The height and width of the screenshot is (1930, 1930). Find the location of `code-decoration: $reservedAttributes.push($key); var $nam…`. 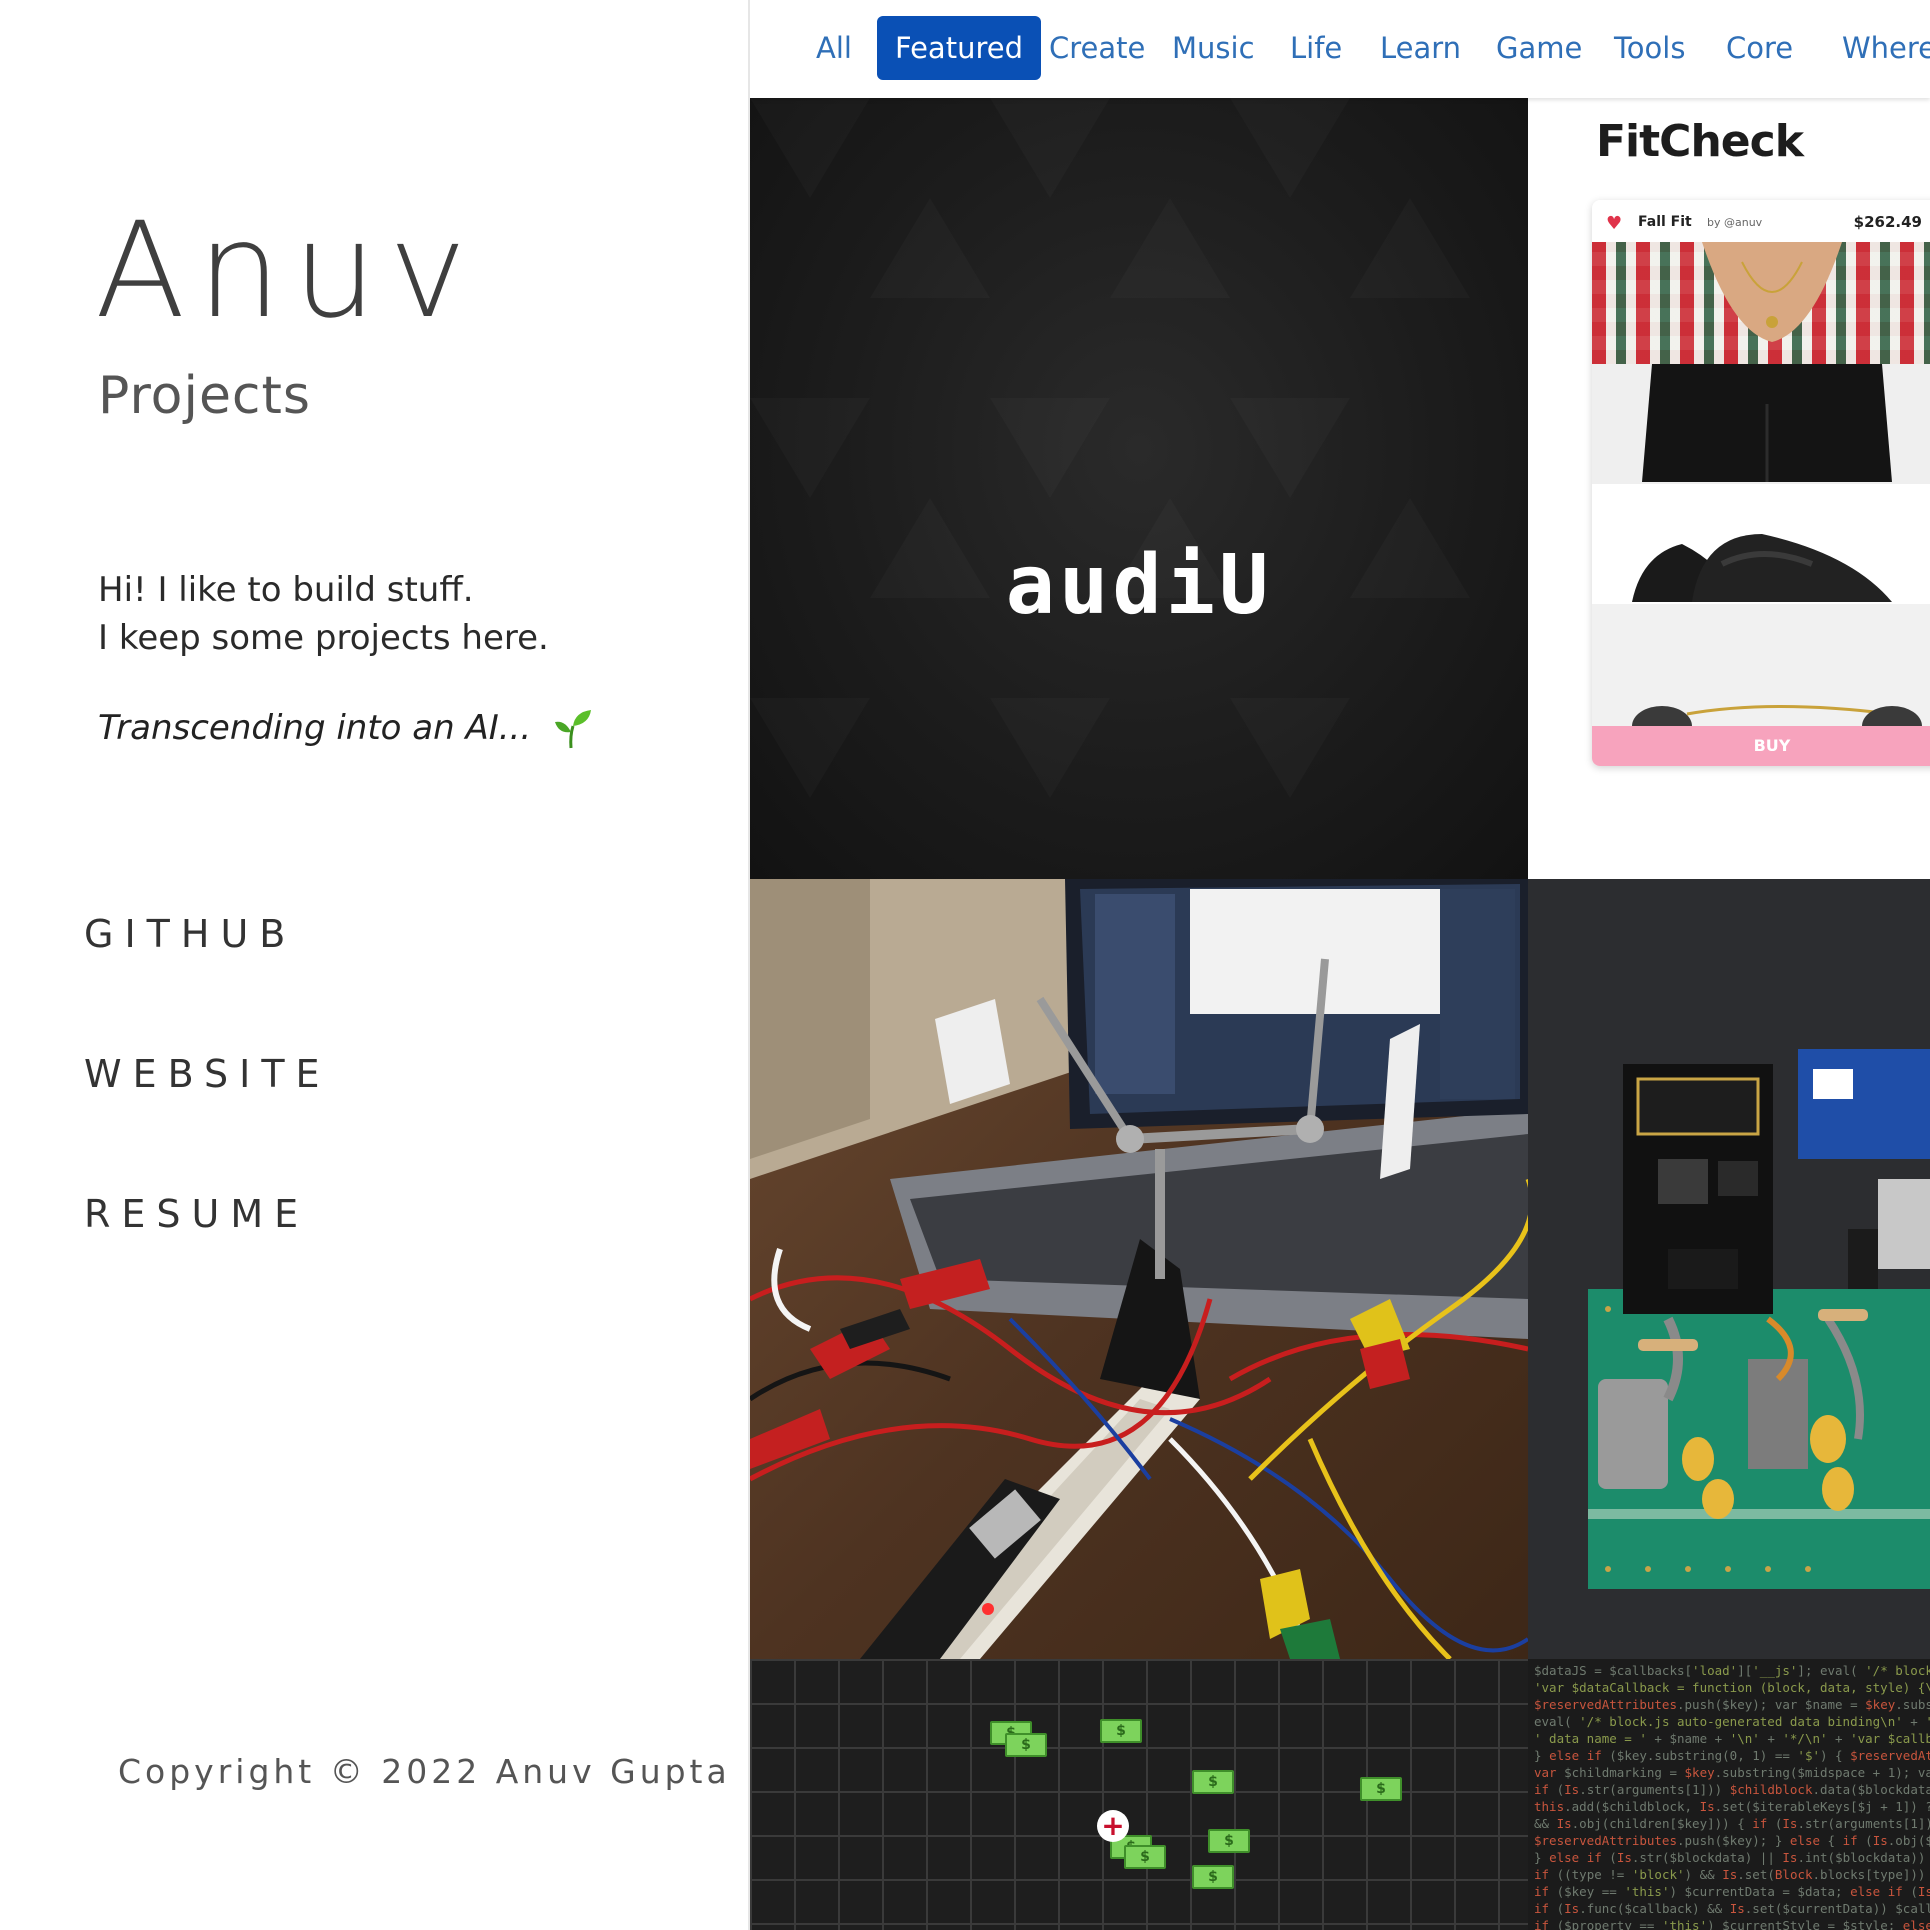

code-decoration: $reservedAttributes.push($key); var $nam… is located at coordinates (1732, 1704).